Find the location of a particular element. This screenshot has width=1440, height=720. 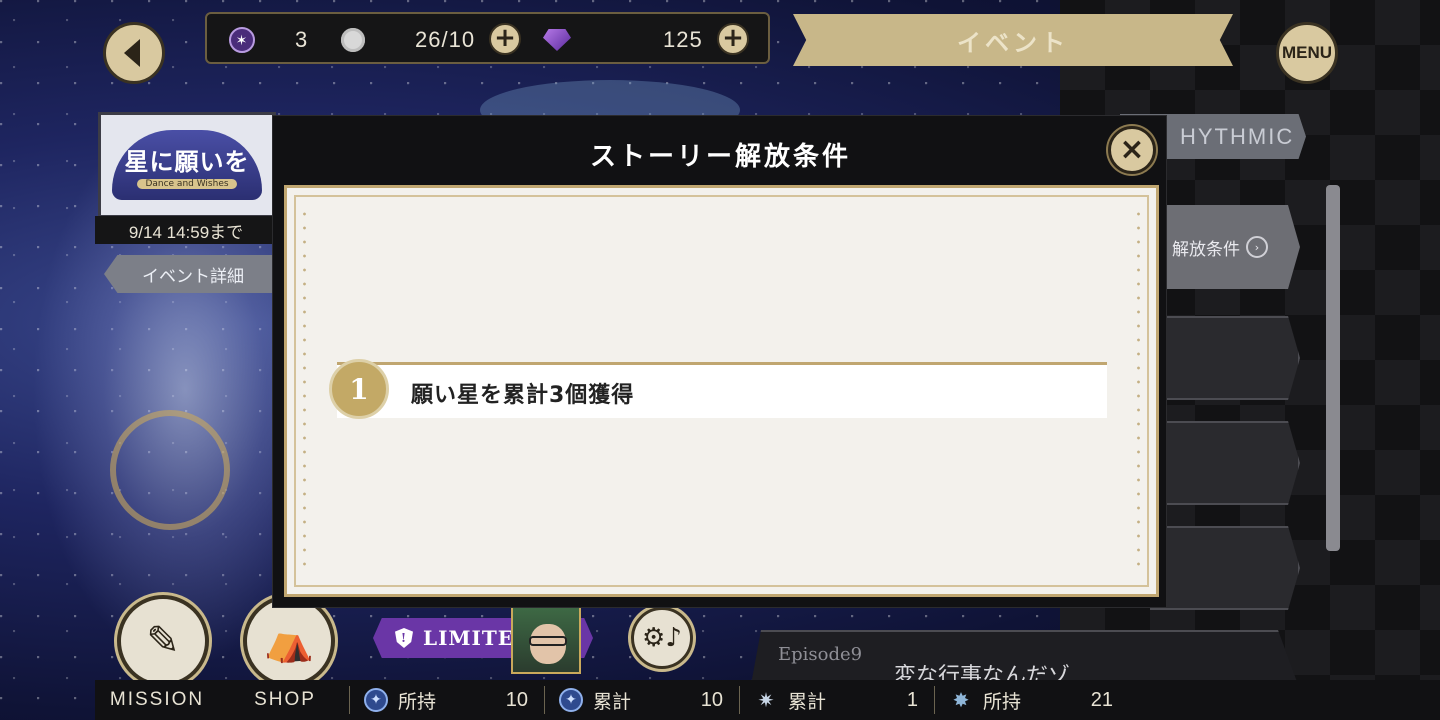

resource-gem: 125 is located at coordinates (623, 40).